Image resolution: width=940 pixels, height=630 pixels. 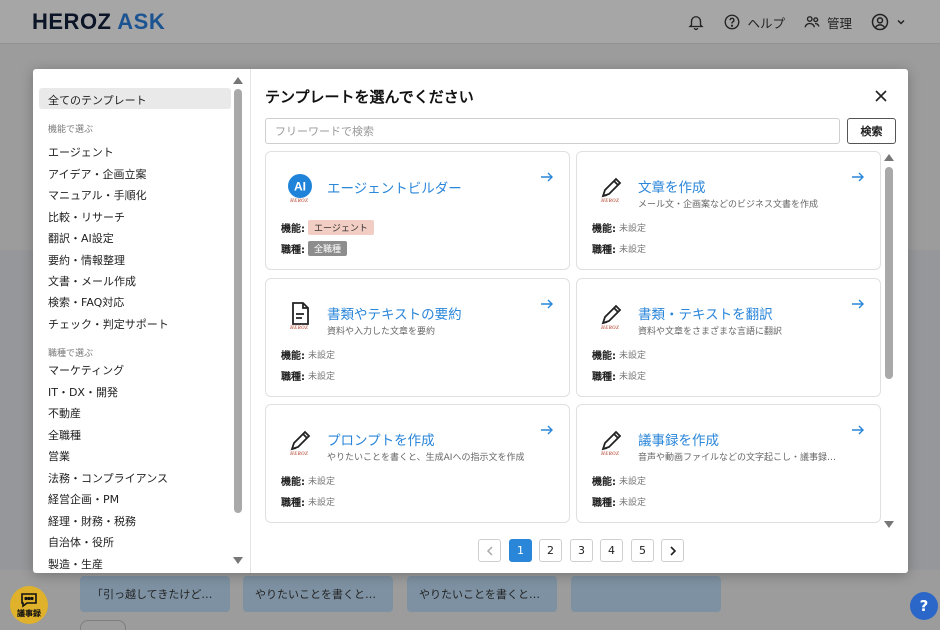 I want to click on grid-scroll-down-arrow, so click(x=889, y=524).